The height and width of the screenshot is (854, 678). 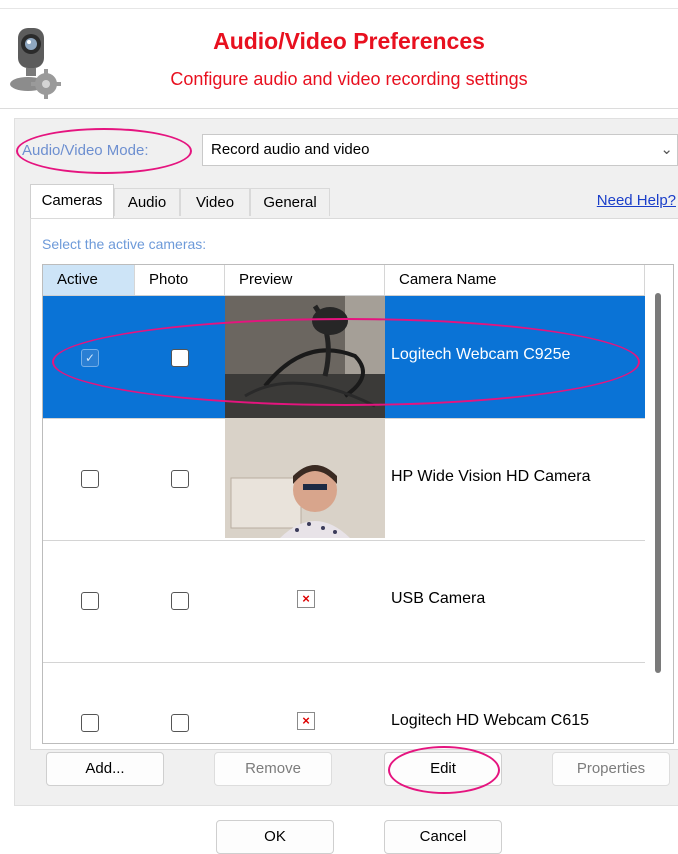 I want to click on camera-name: Logitech HD Webcam C615, so click(x=490, y=720).